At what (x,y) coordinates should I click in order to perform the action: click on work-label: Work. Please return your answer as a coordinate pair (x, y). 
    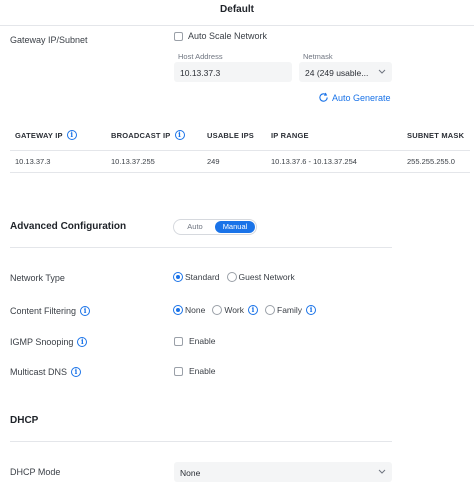
    Looking at the image, I should click on (234, 310).